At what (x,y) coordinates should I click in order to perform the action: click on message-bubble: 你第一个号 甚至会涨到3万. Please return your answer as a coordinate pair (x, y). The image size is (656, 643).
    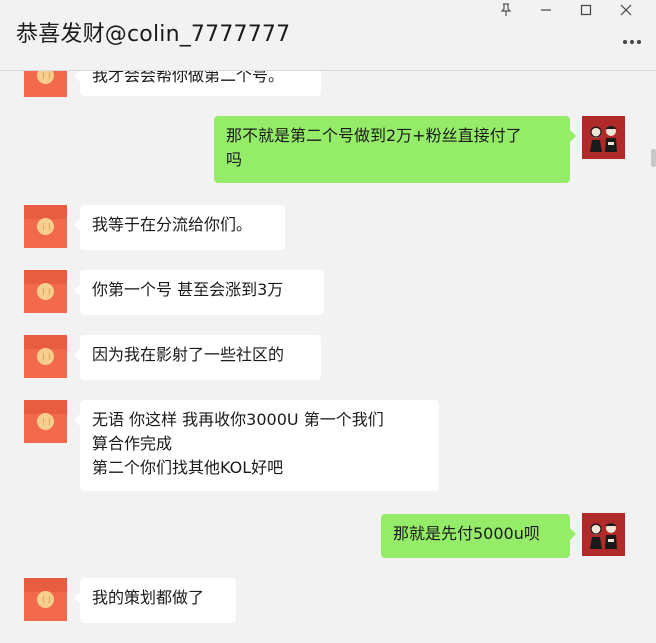
    Looking at the image, I should click on (199, 292).